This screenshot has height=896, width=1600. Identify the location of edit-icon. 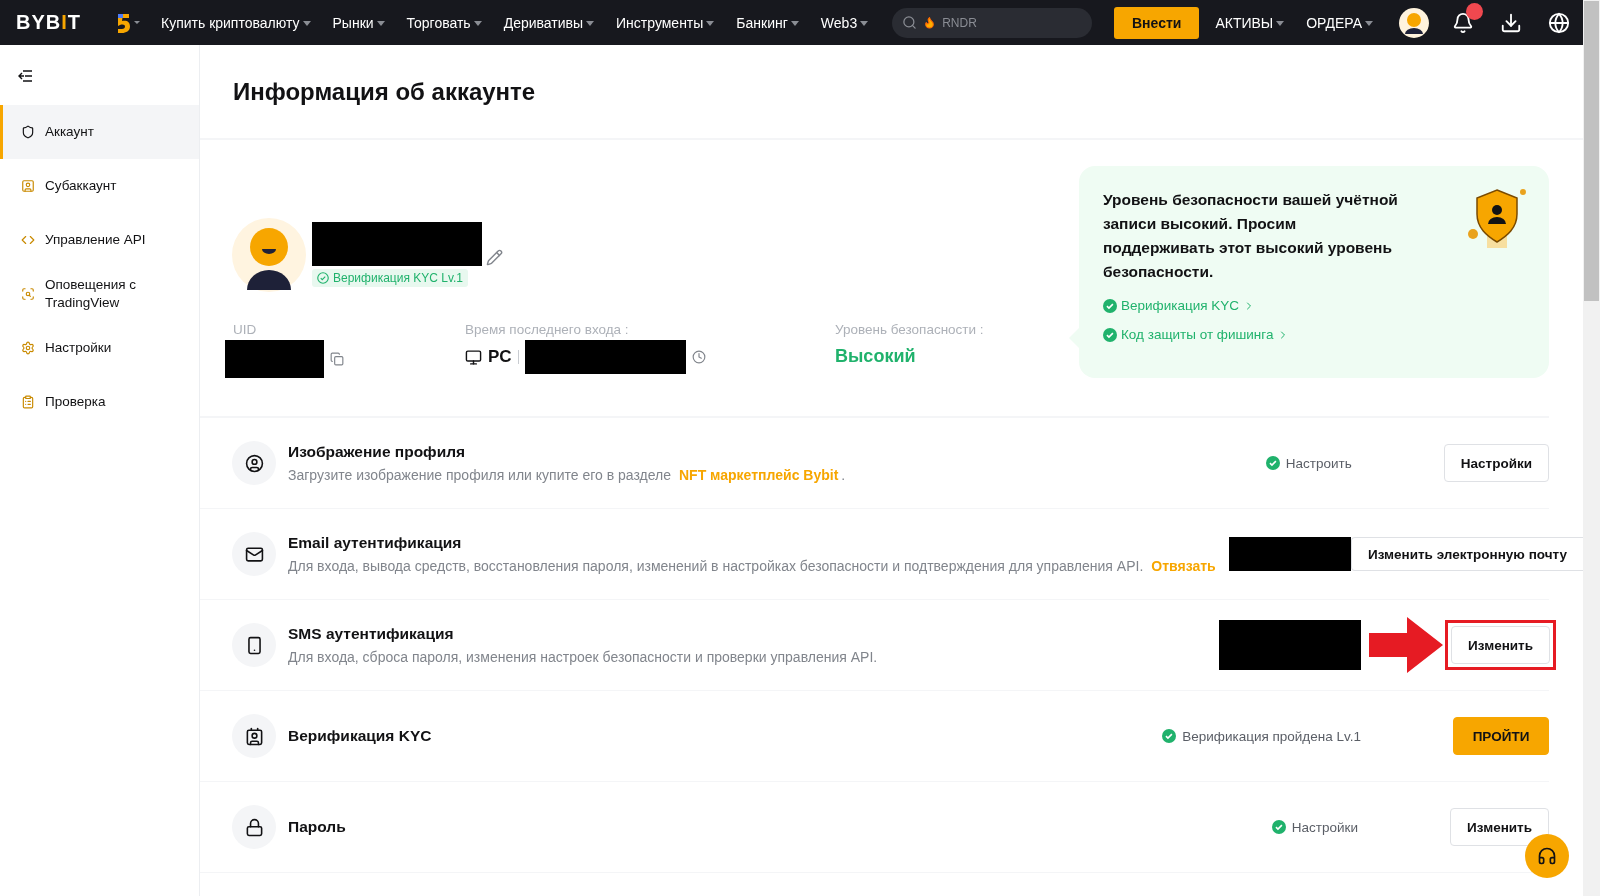
(494, 257).